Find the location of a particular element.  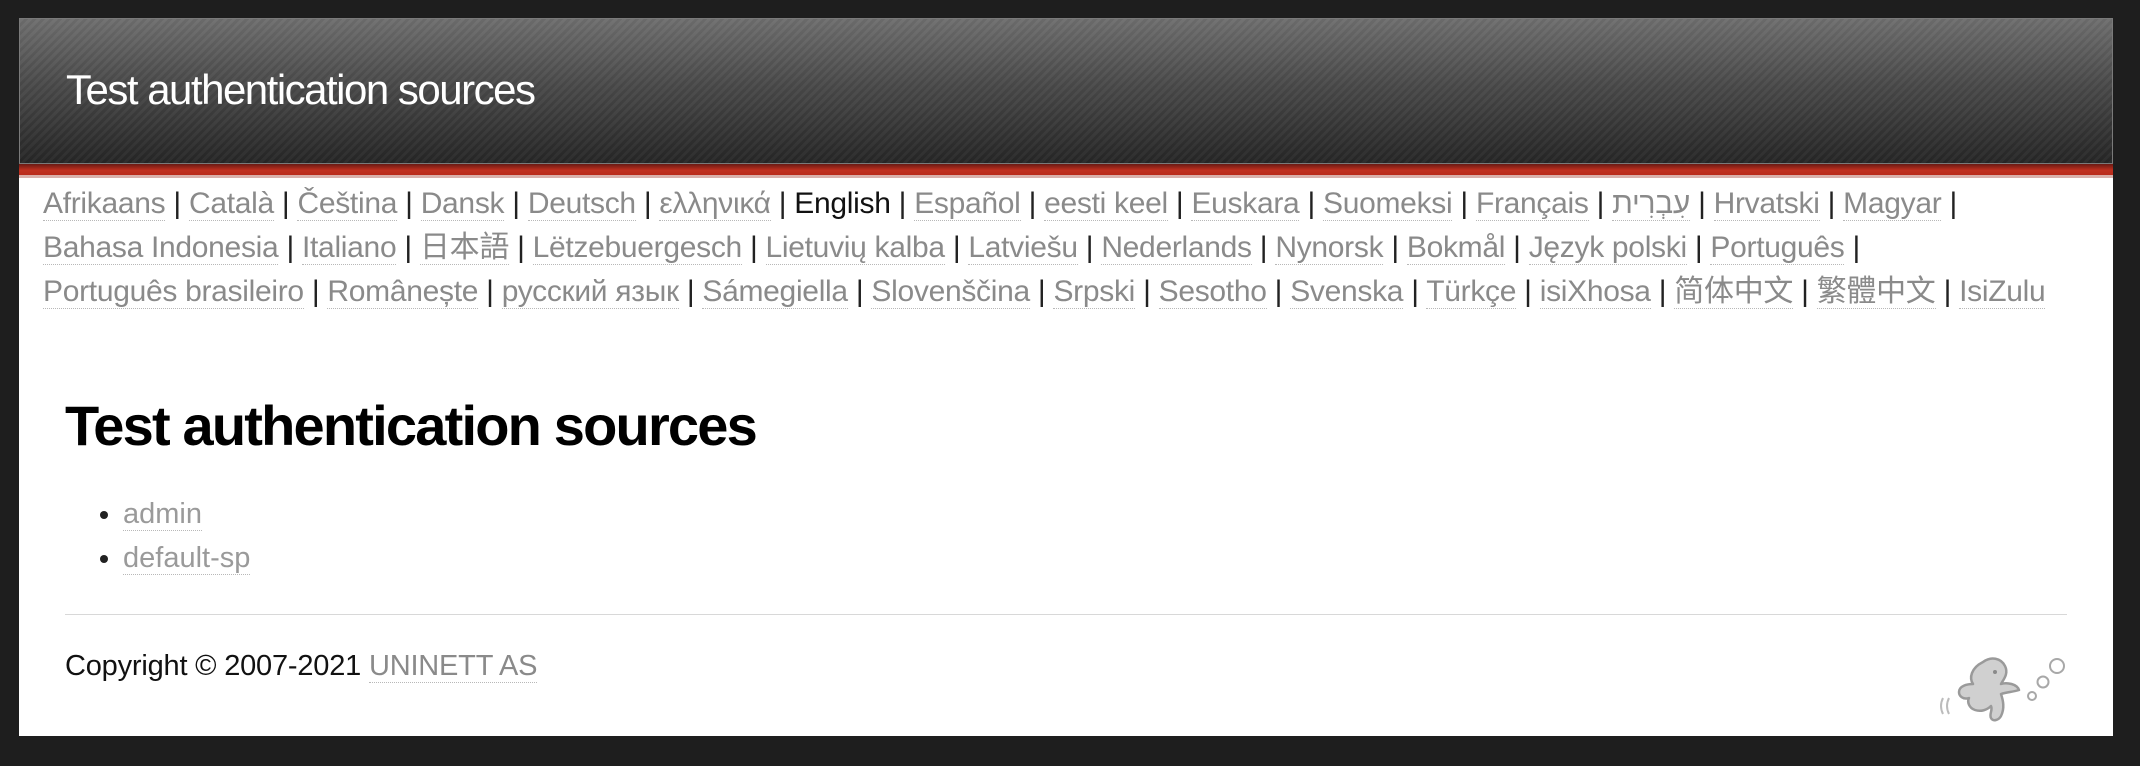

page-title: Test authentication sources is located at coordinates (411, 425).